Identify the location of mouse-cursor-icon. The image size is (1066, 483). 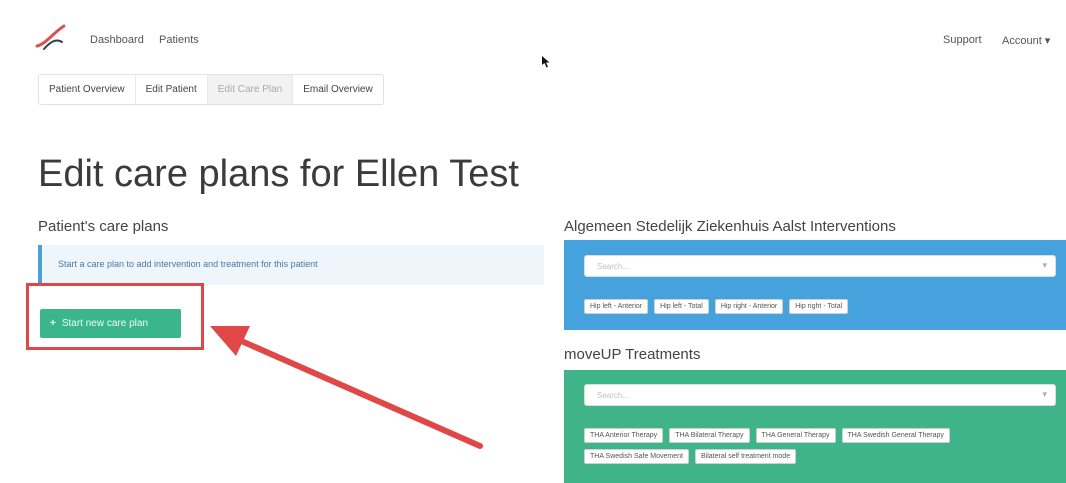
(546, 62).